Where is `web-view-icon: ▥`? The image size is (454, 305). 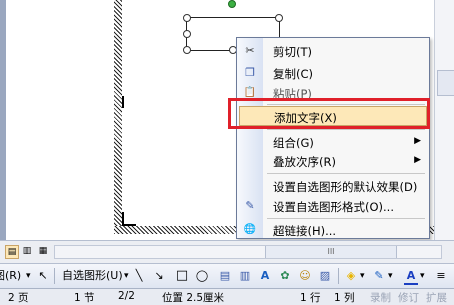 web-view-icon: ▥ is located at coordinates (27, 251).